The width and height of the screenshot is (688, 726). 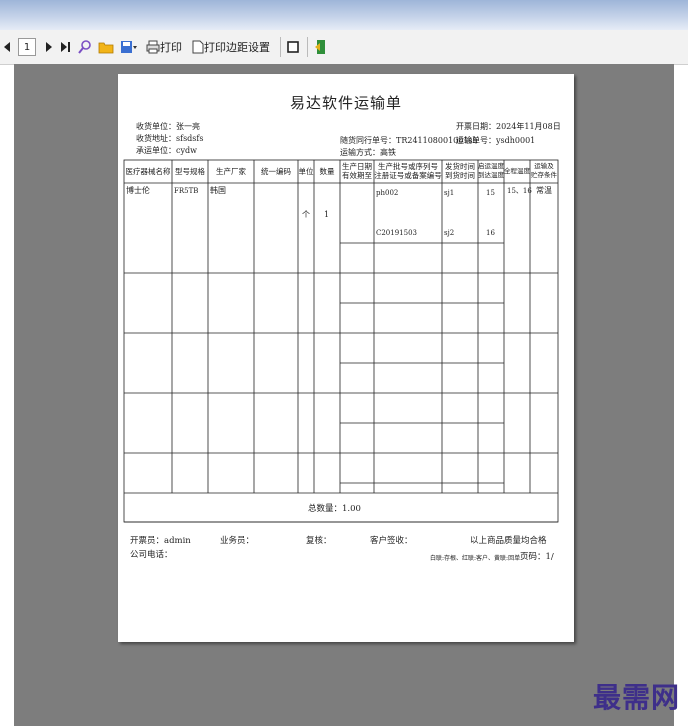 What do you see at coordinates (7, 47) in the screenshot?
I see `prev-page-icon` at bounding box center [7, 47].